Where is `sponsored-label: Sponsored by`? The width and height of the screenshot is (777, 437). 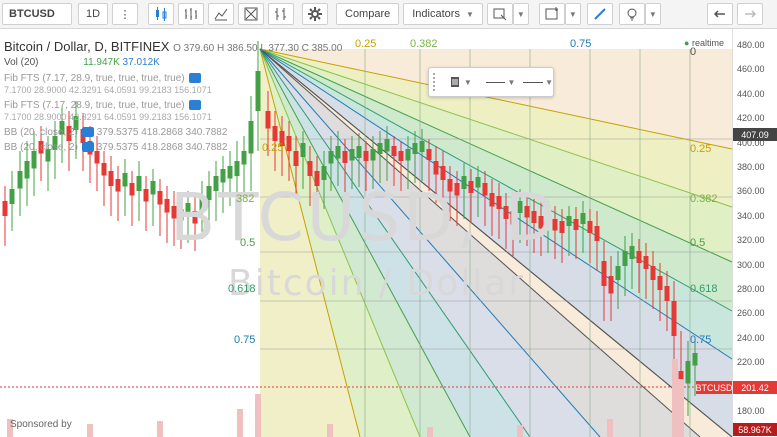 sponsored-label: Sponsored by is located at coordinates (41, 424).